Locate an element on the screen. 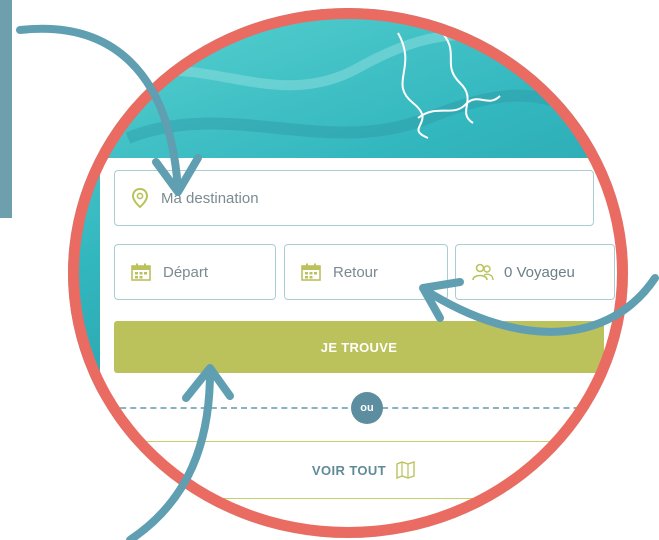 Image resolution: width=659 pixels, height=540 pixels. destination-input is located at coordinates (376, 198).